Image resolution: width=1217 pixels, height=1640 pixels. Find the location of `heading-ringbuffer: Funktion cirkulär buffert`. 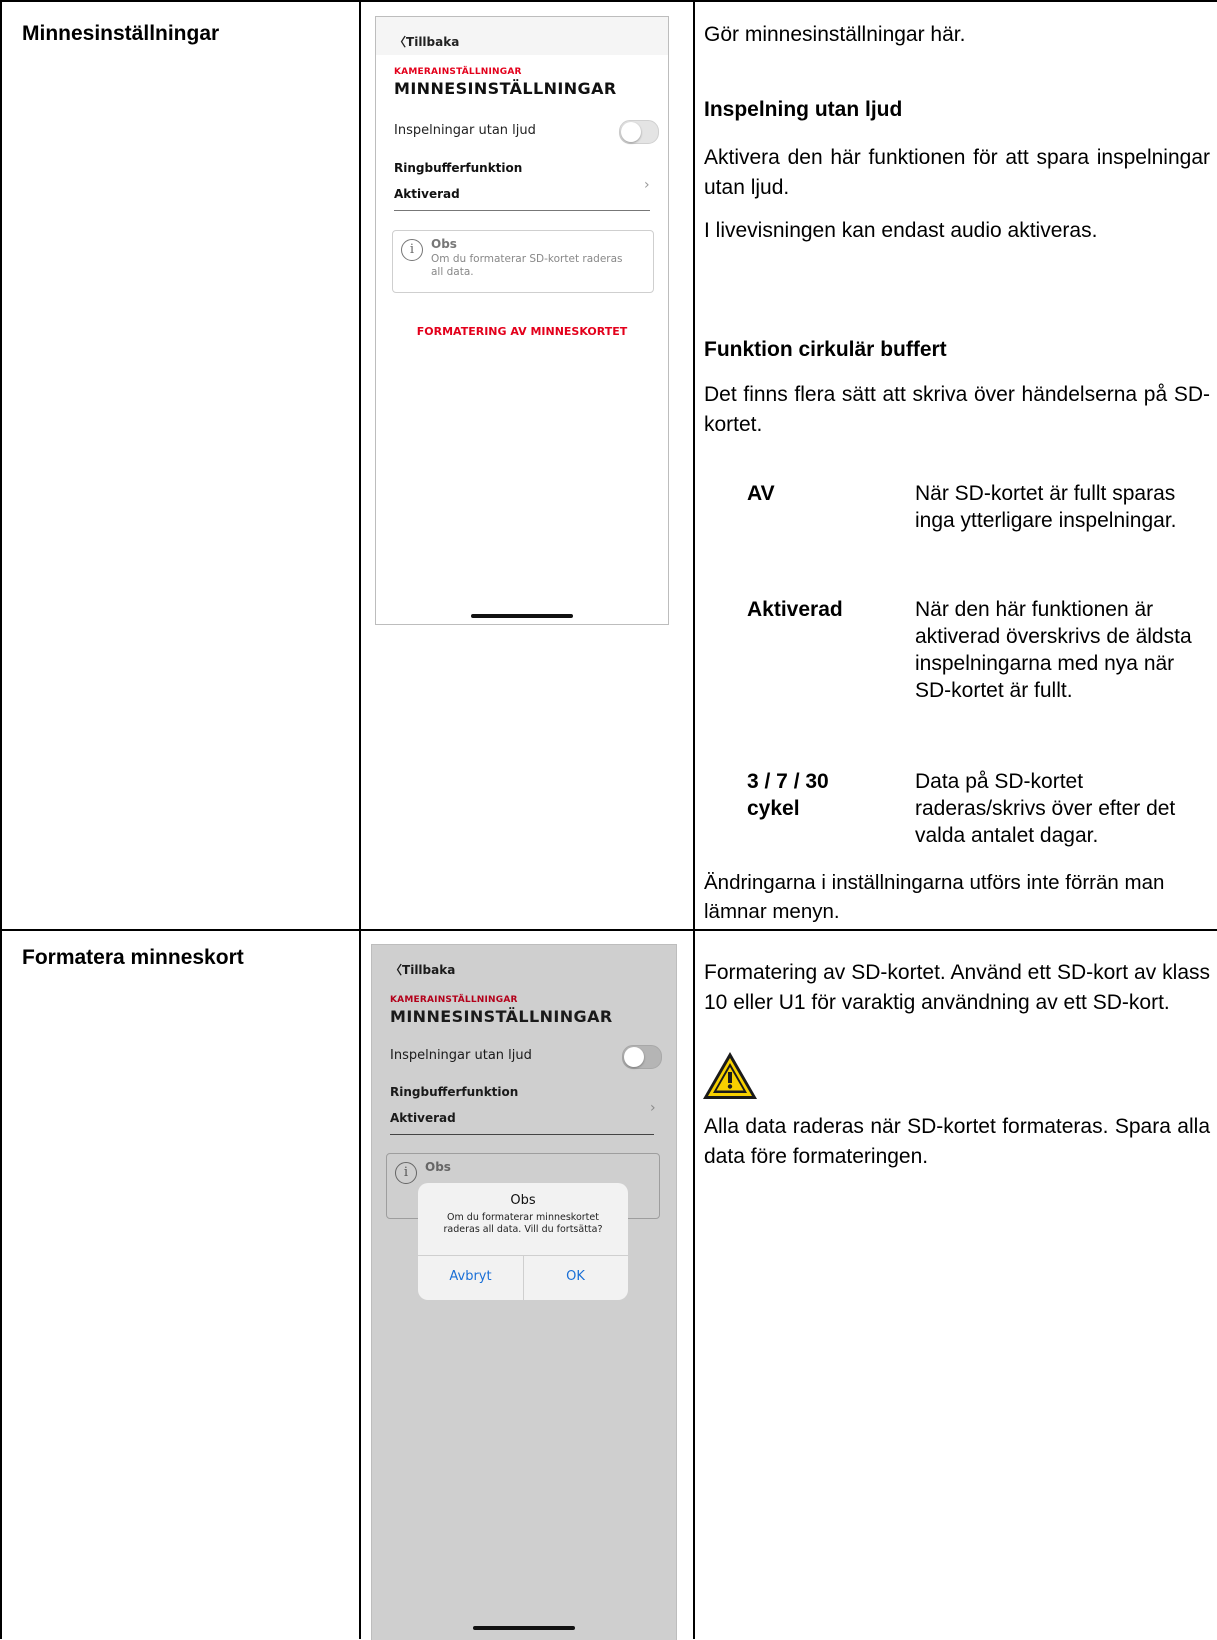

heading-ringbuffer: Funktion cirkulär buffert is located at coordinates (825, 349).